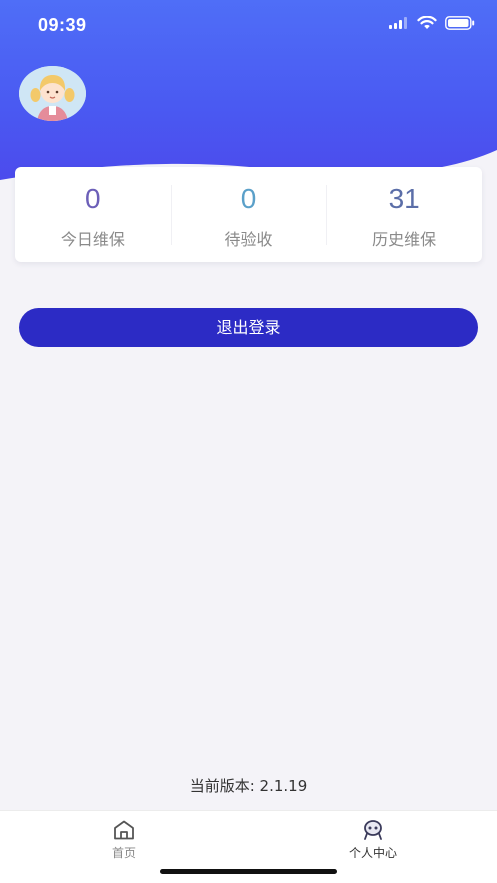 The width and height of the screenshot is (497, 883). Describe the element at coordinates (248, 871) in the screenshot. I see `home-indicator` at that location.